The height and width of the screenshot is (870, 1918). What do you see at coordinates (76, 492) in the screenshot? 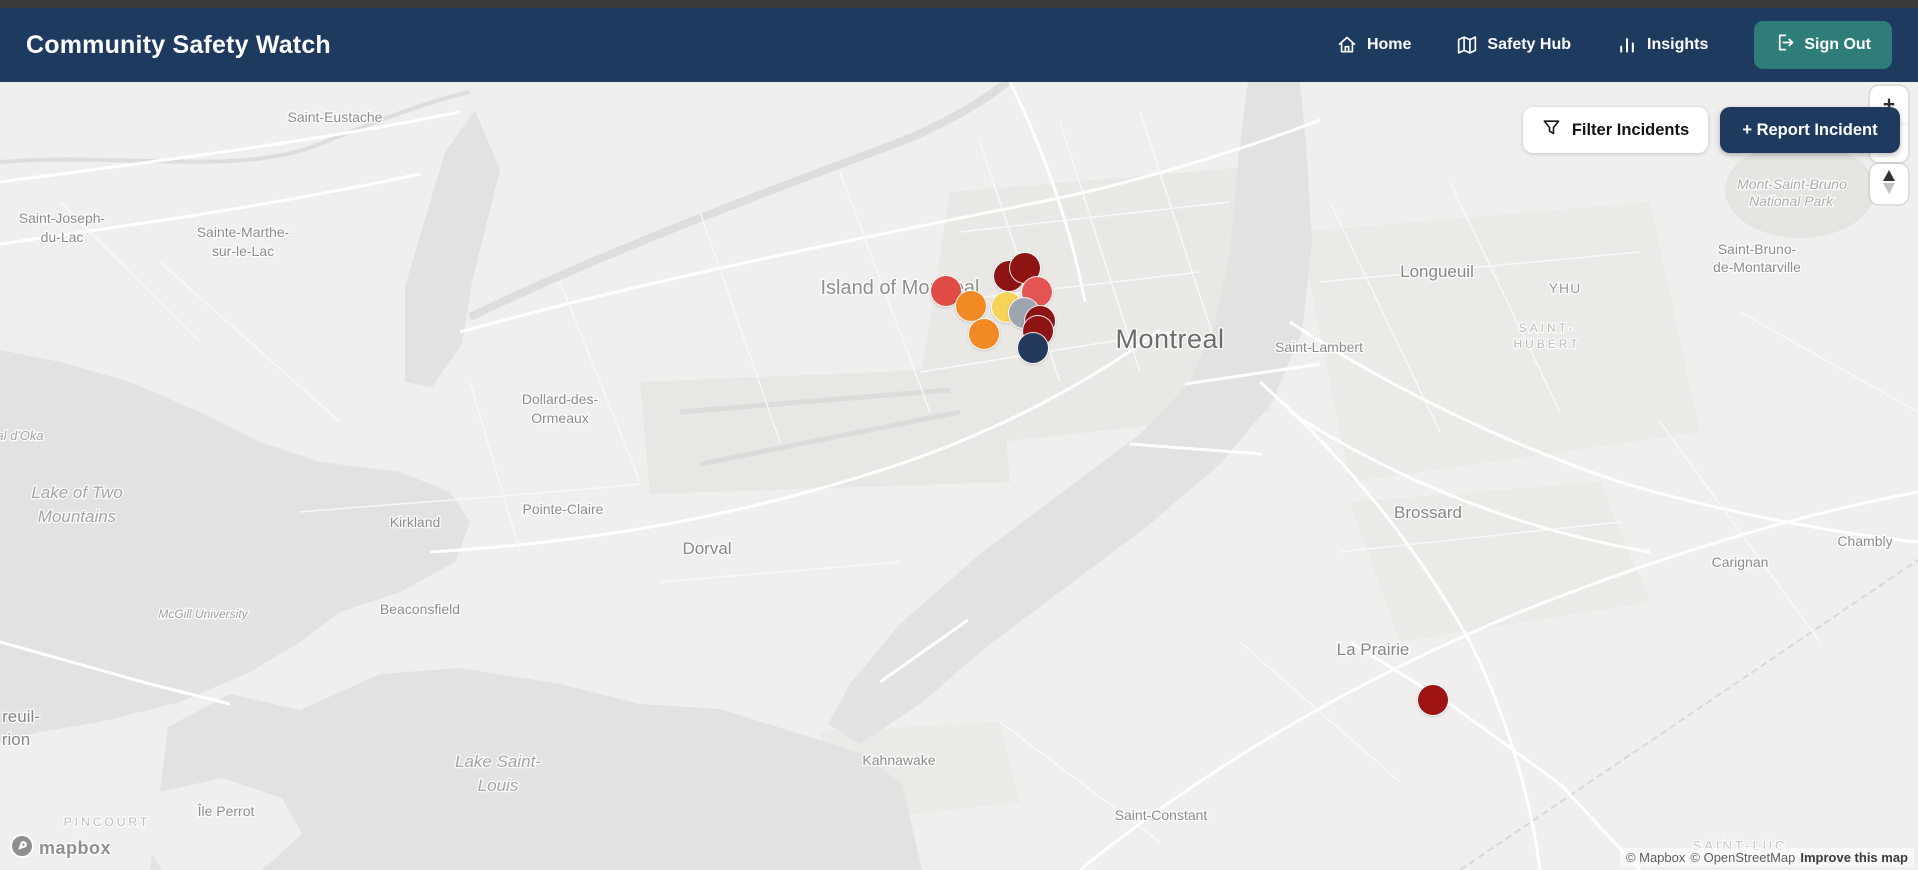
I see `map-label: Lake of Two` at bounding box center [76, 492].